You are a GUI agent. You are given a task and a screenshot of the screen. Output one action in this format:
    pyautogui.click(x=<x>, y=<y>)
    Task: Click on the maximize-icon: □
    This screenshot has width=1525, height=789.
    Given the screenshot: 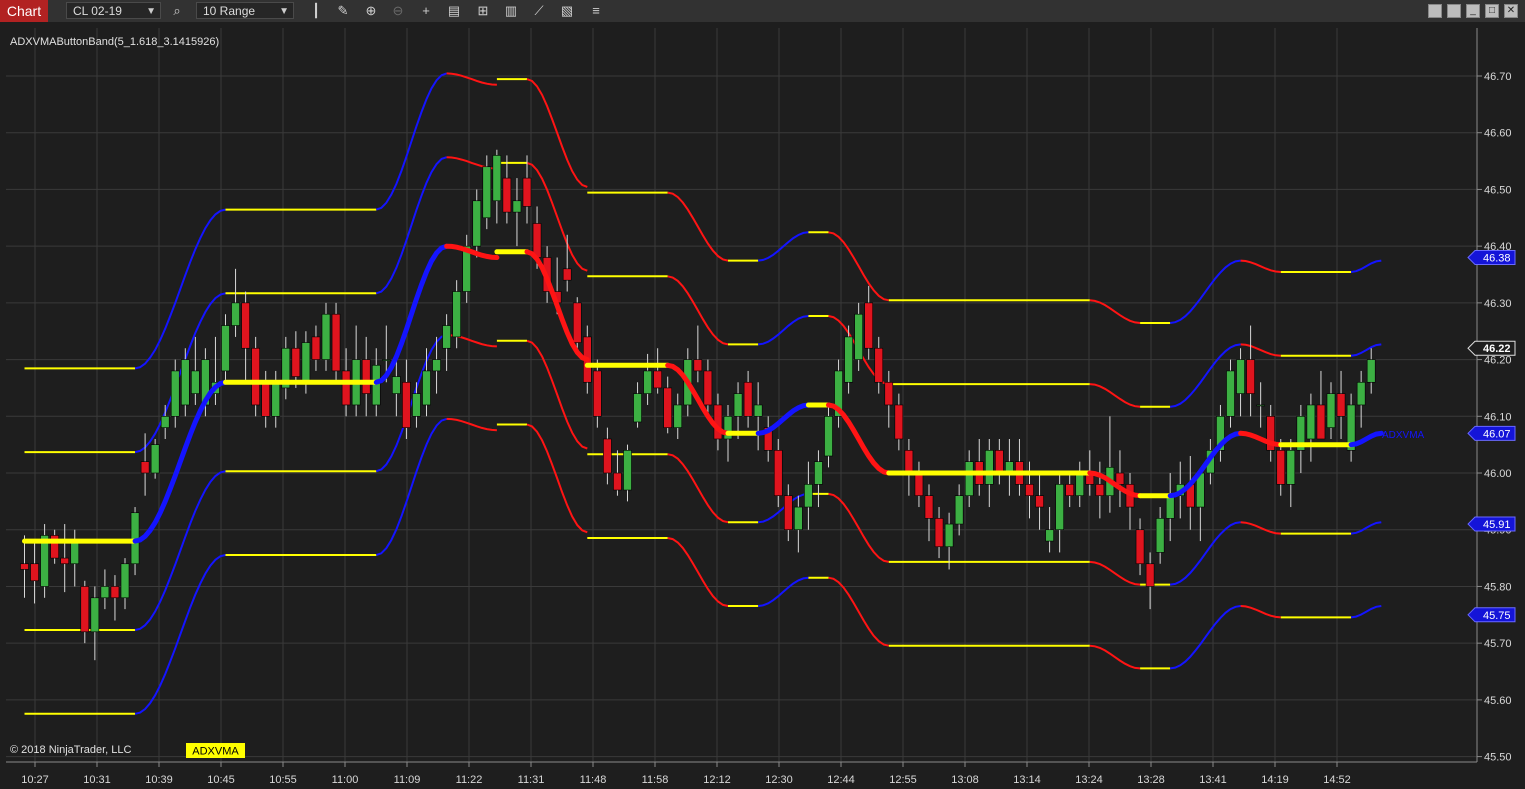 What is the action you would take?
    pyautogui.click(x=1492, y=11)
    